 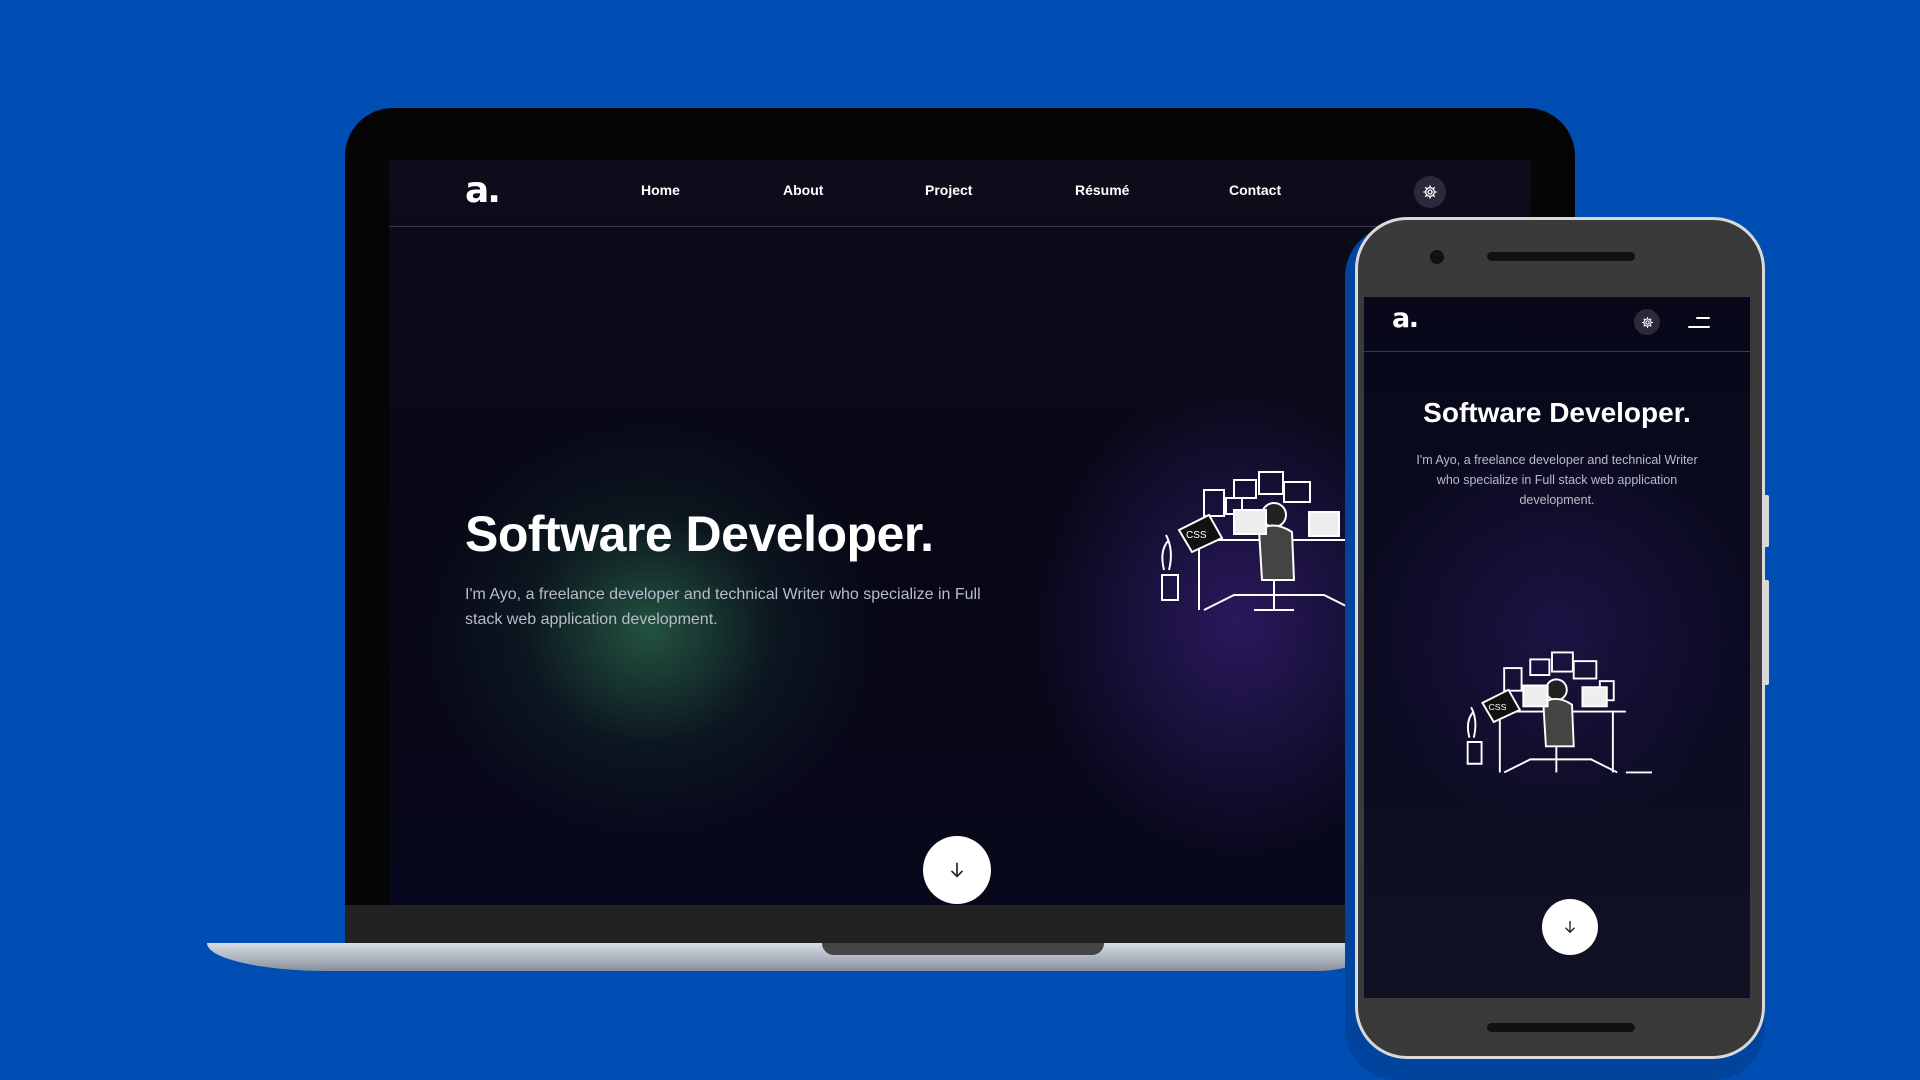 What do you see at coordinates (1561, 1027) in the screenshot?
I see `phone-home-bar` at bounding box center [1561, 1027].